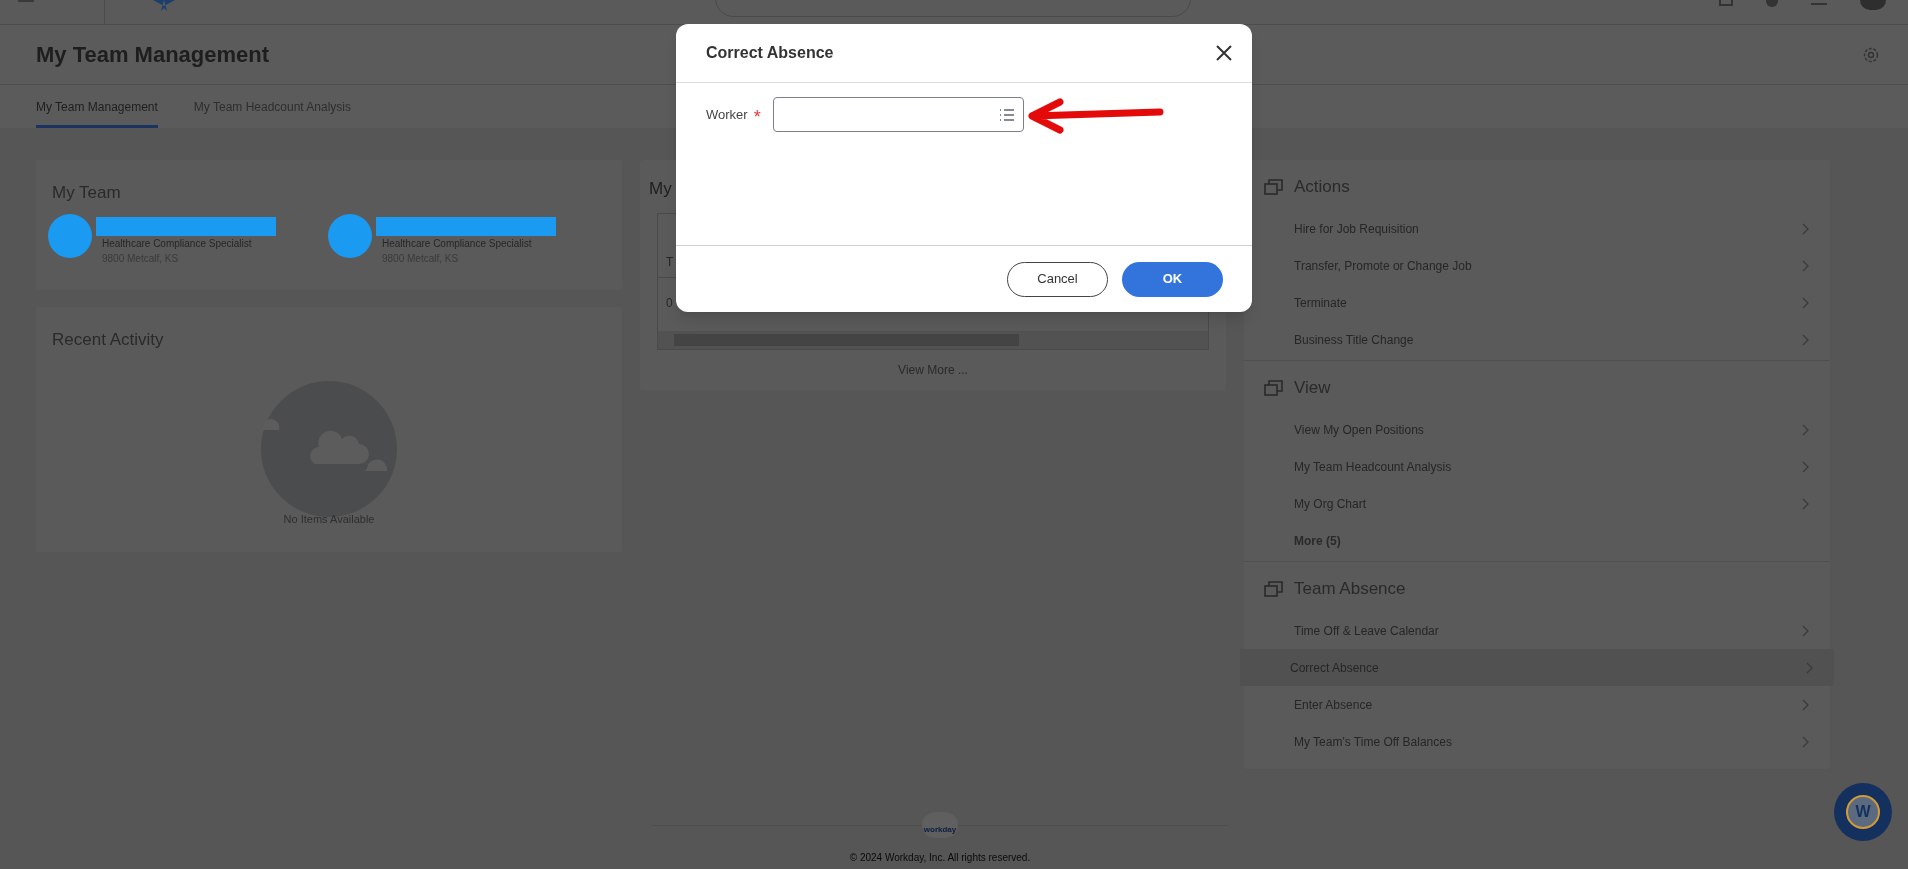 This screenshot has width=1908, height=869. I want to click on copyright-text: © 2024 Workday, Inc. All rights reserved., so click(940, 858).